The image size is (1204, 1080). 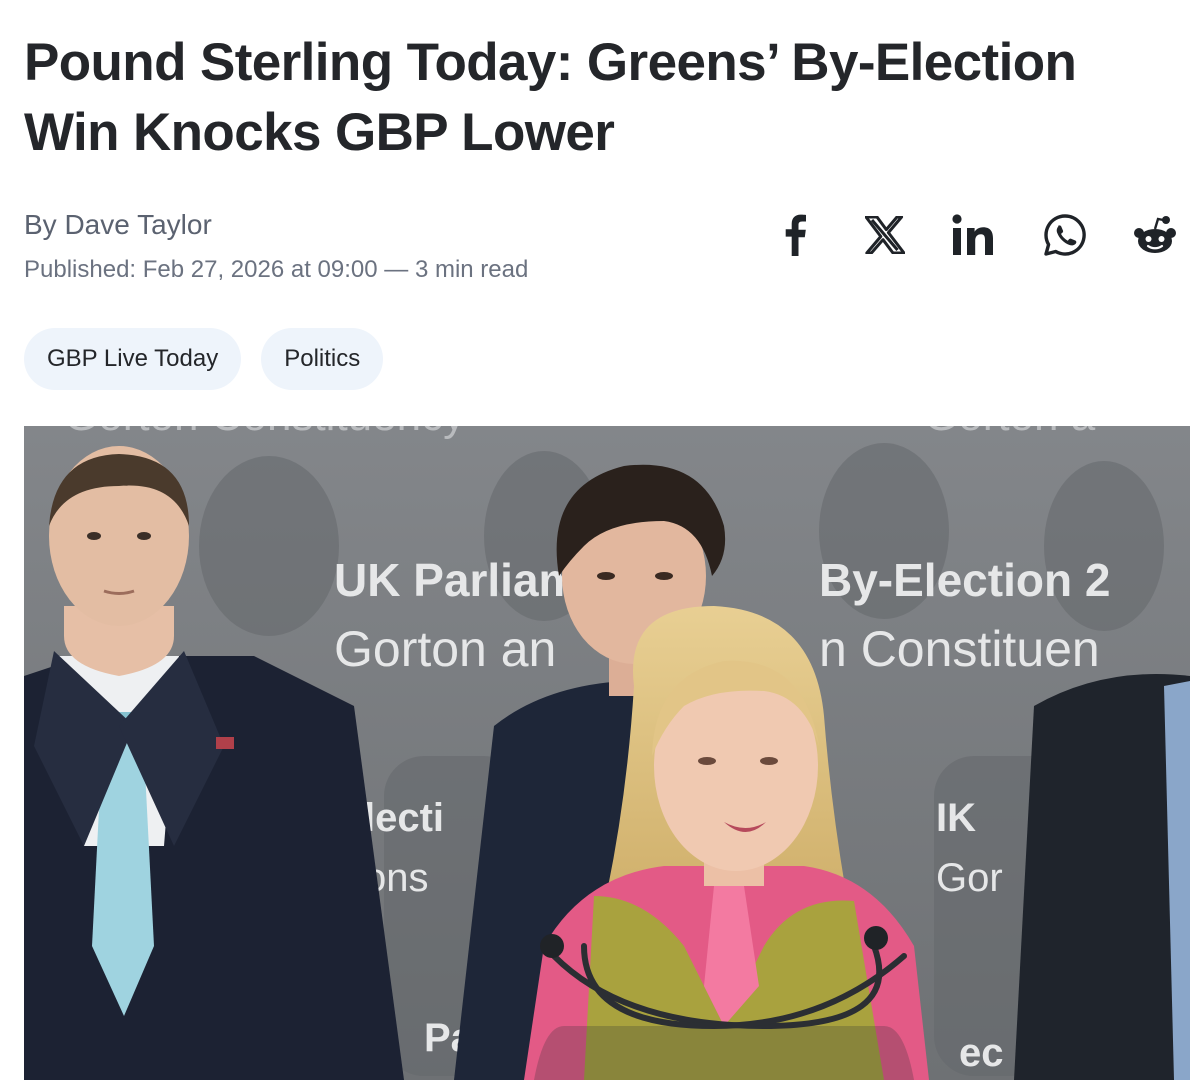 I want to click on x-icon, so click(x=885, y=235).